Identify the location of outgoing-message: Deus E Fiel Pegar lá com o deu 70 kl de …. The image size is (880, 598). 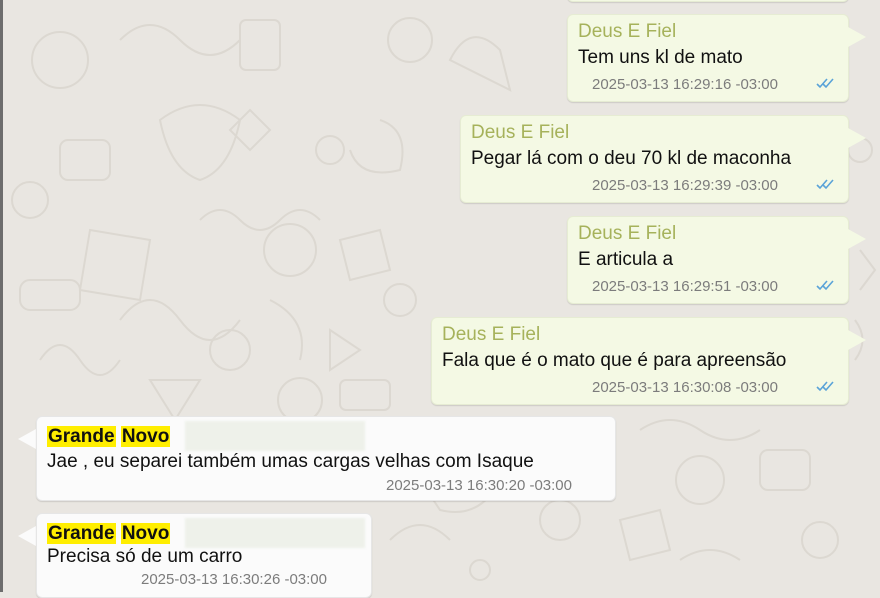
(654, 159).